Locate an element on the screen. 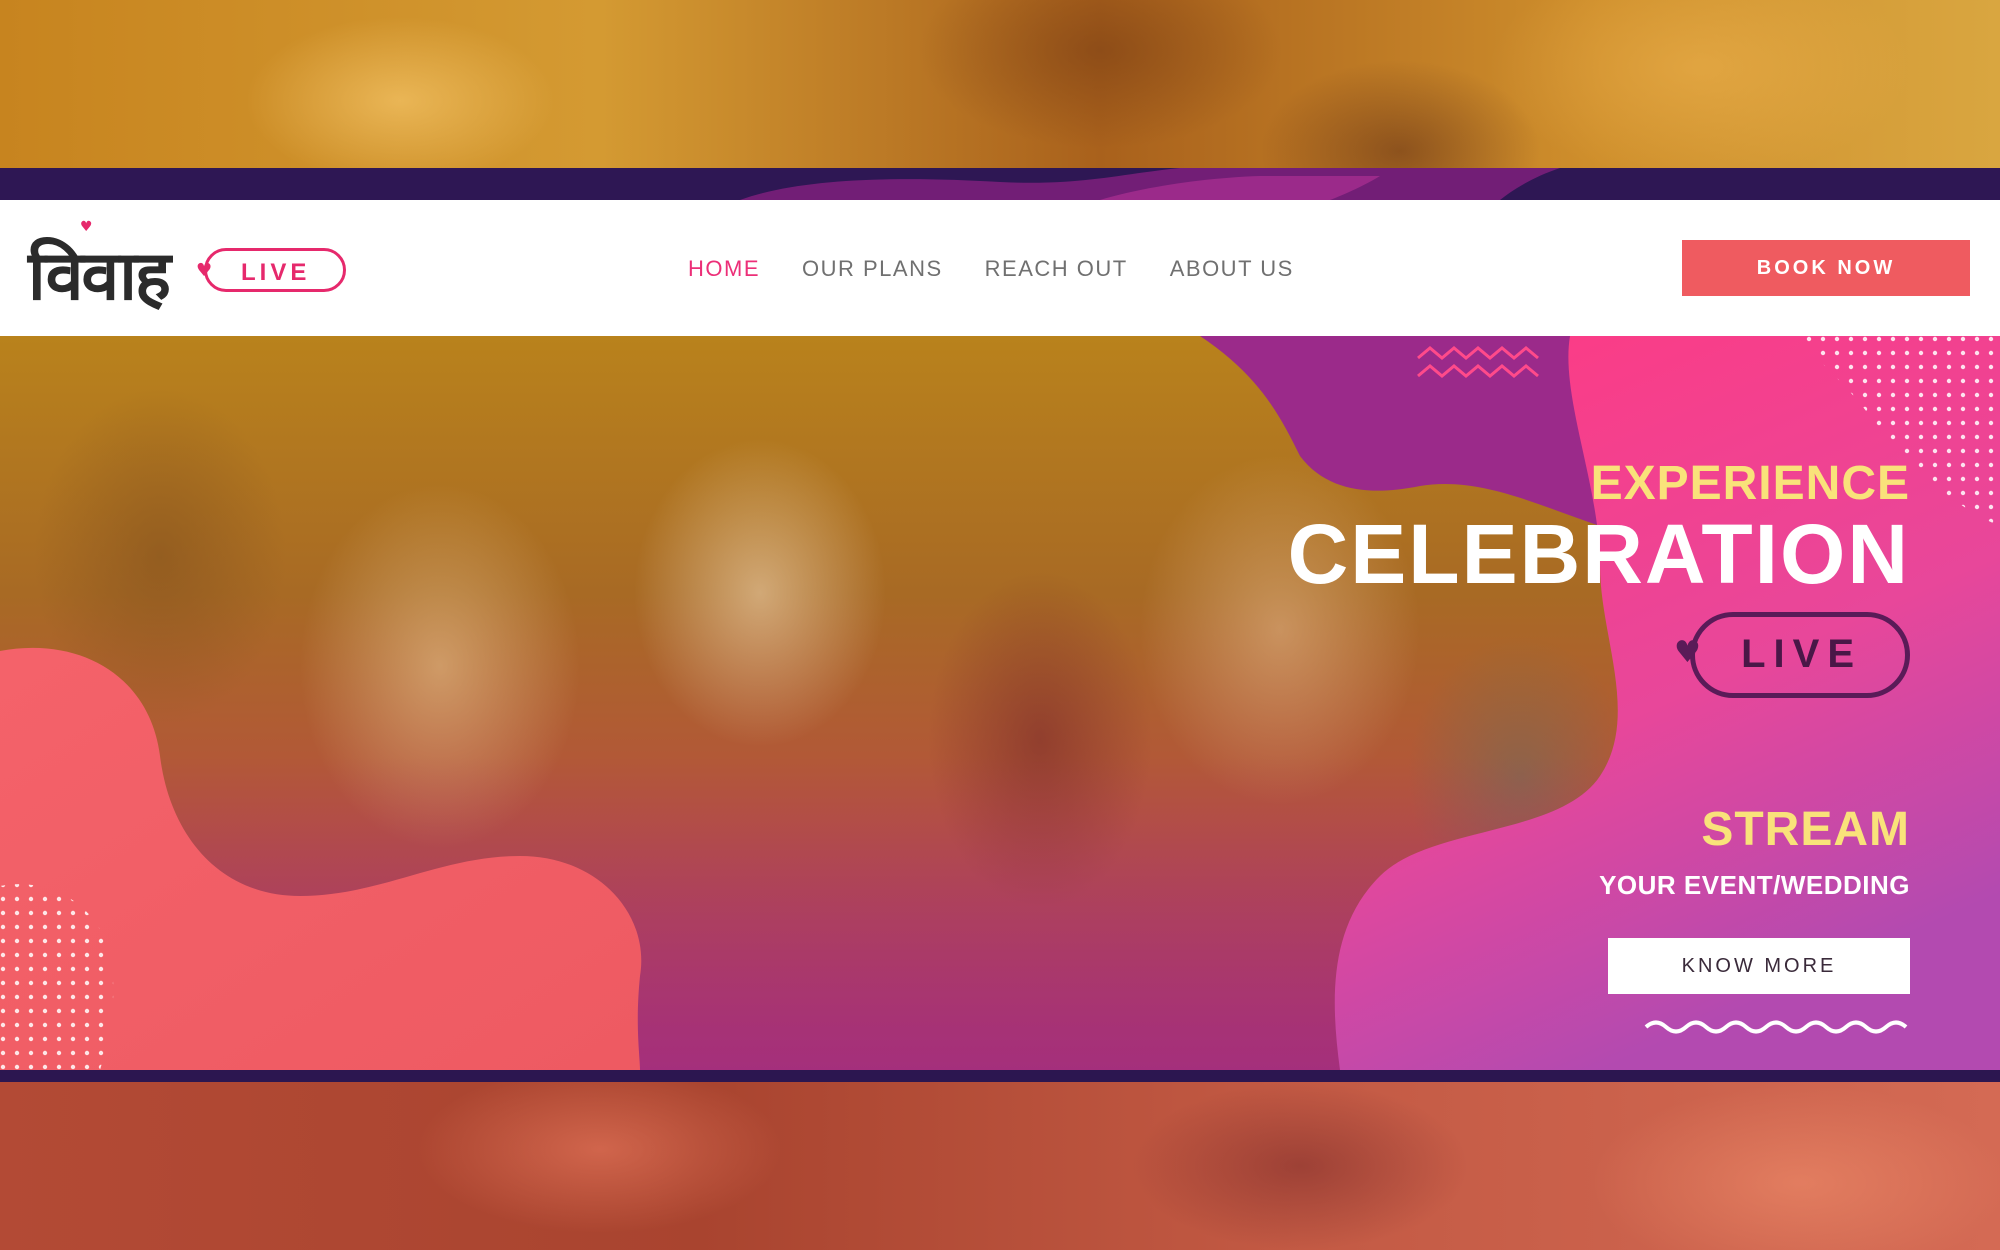  nav-item-reach-out: REACH OUT is located at coordinates (1056, 269).